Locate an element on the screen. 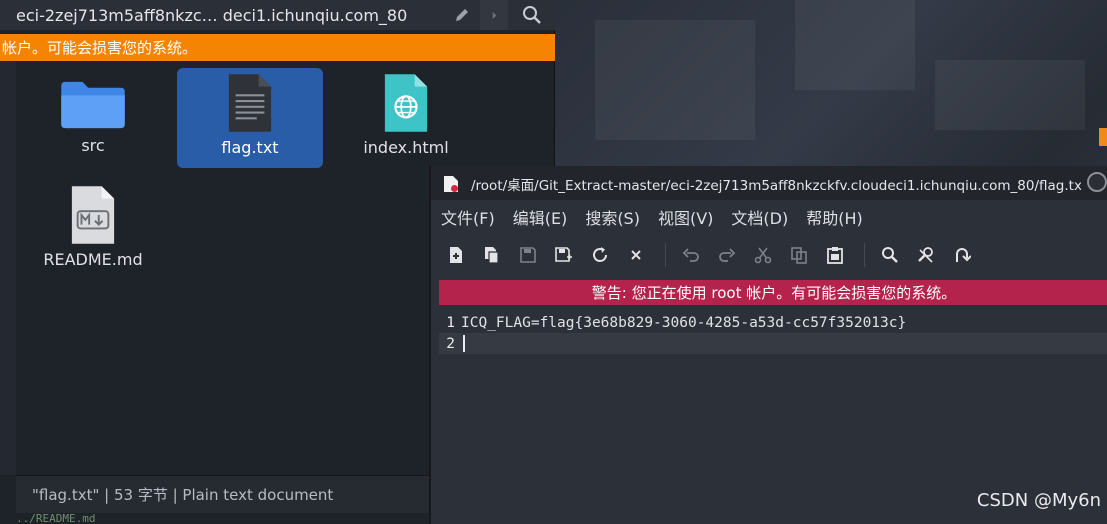 This screenshot has height=524, width=1107. watermark: CSDN @My6n is located at coordinates (1038, 500).